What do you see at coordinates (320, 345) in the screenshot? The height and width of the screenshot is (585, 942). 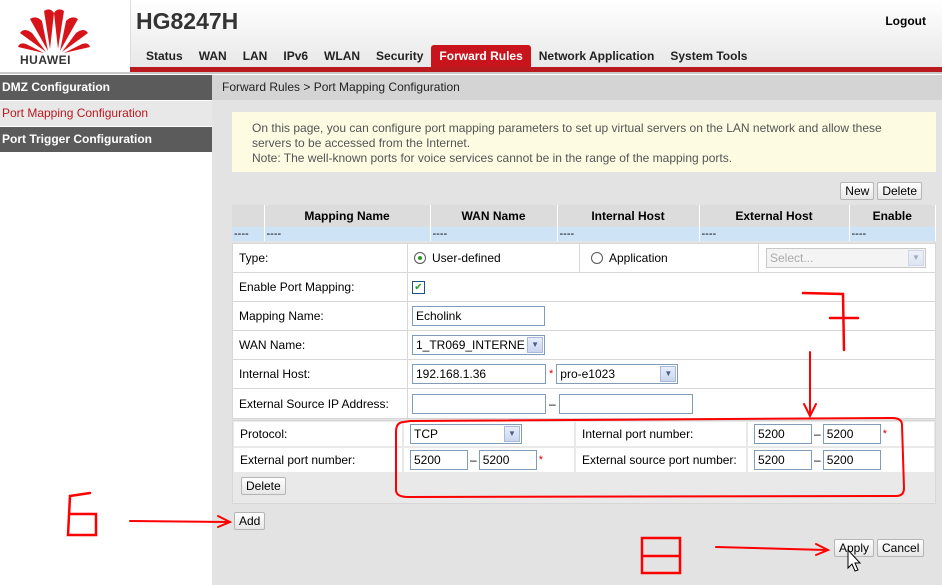 I see `wan-name-label: WAN Name:` at bounding box center [320, 345].